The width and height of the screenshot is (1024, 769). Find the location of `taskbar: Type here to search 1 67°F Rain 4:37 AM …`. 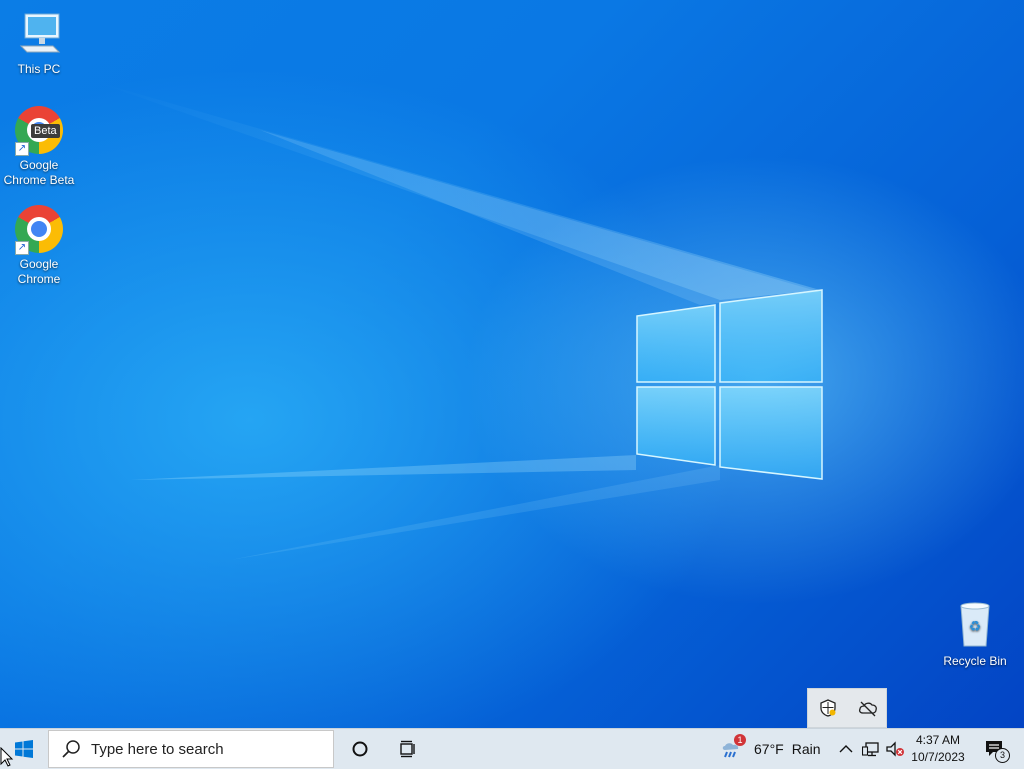

taskbar: Type here to search 1 67°F Rain 4:37 AM … is located at coordinates (512, 748).